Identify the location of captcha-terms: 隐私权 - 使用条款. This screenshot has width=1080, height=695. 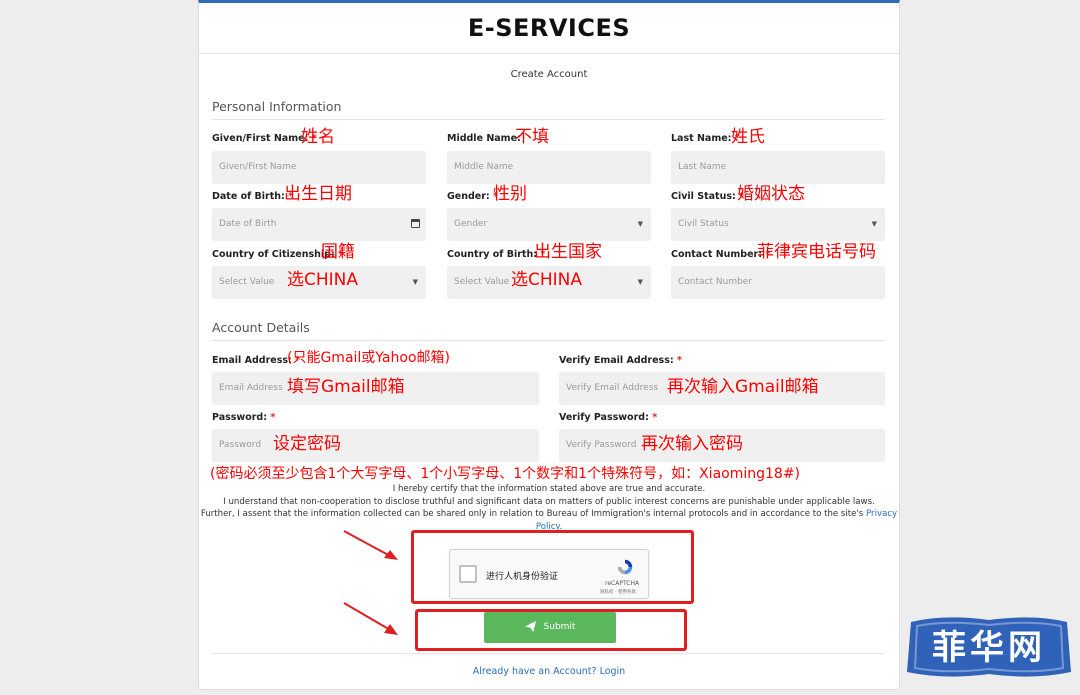
(618, 592).